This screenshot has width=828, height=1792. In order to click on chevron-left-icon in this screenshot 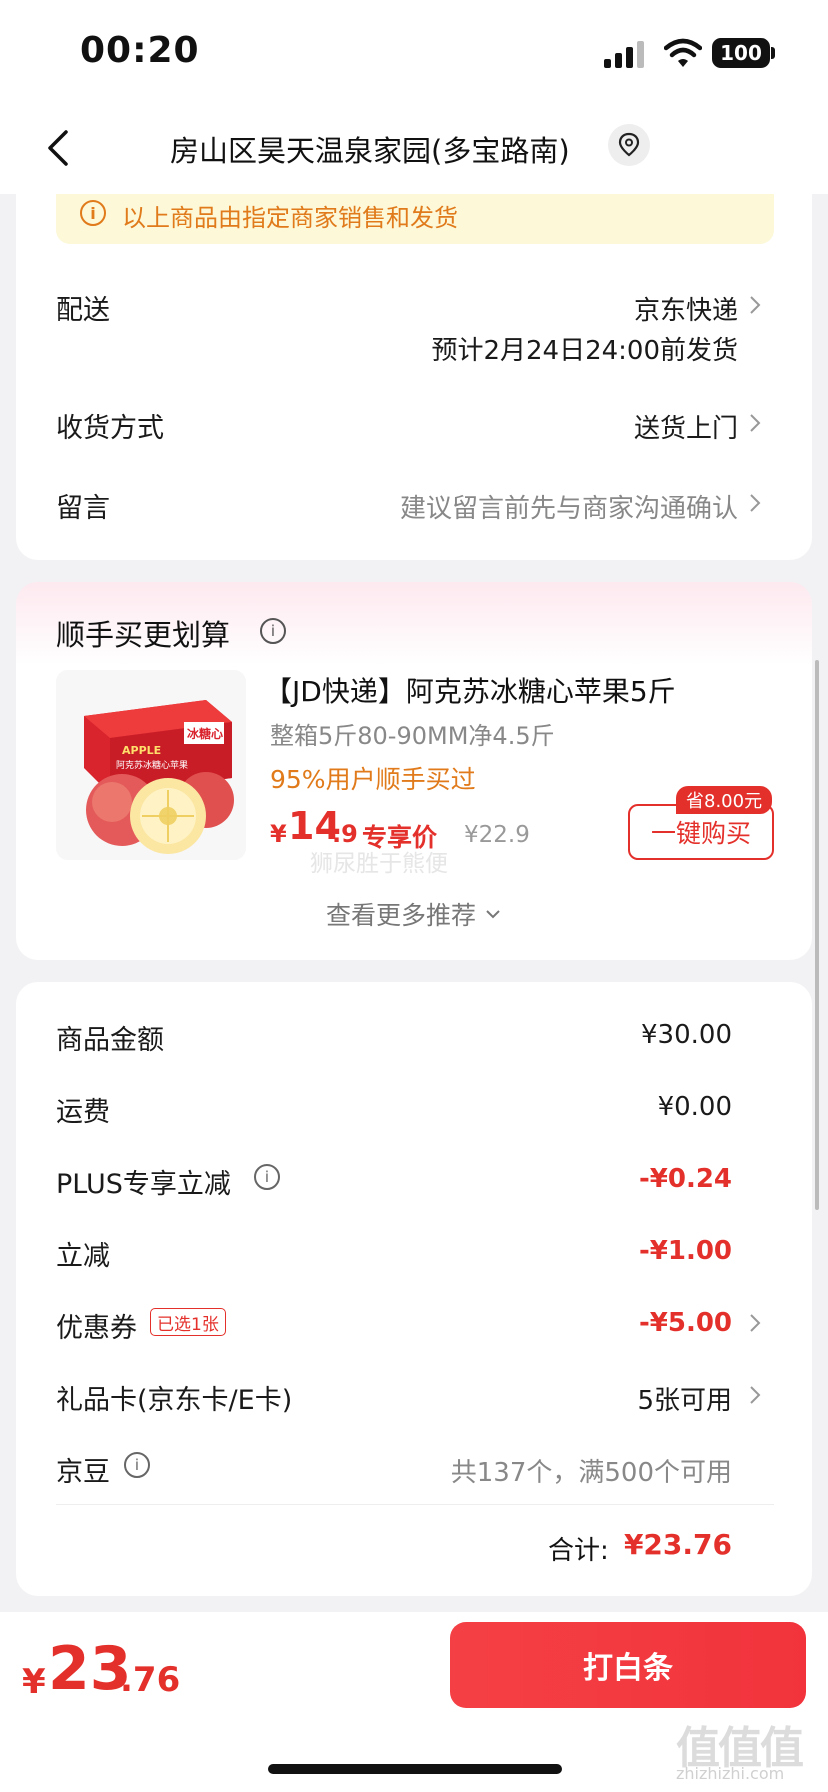, I will do `click(60, 148)`.